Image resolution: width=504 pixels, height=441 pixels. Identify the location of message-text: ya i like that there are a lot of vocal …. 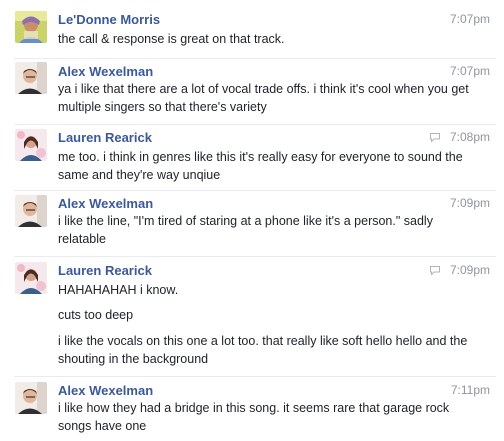
(263, 98).